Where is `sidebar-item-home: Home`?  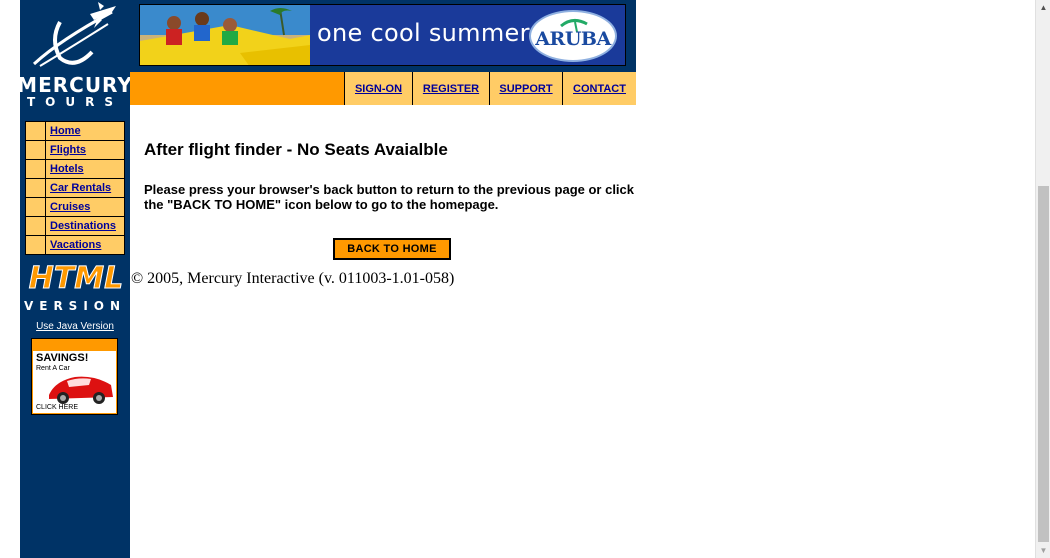
sidebar-item-home: Home is located at coordinates (75, 131).